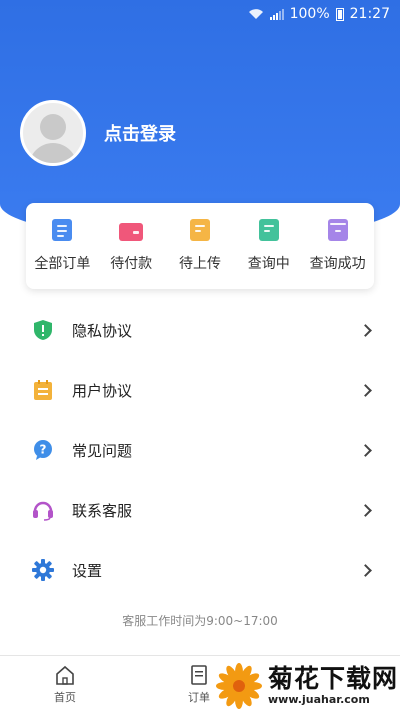 This screenshot has width=400, height=711. What do you see at coordinates (269, 246) in the screenshot?
I see `order-querying: 查询中` at bounding box center [269, 246].